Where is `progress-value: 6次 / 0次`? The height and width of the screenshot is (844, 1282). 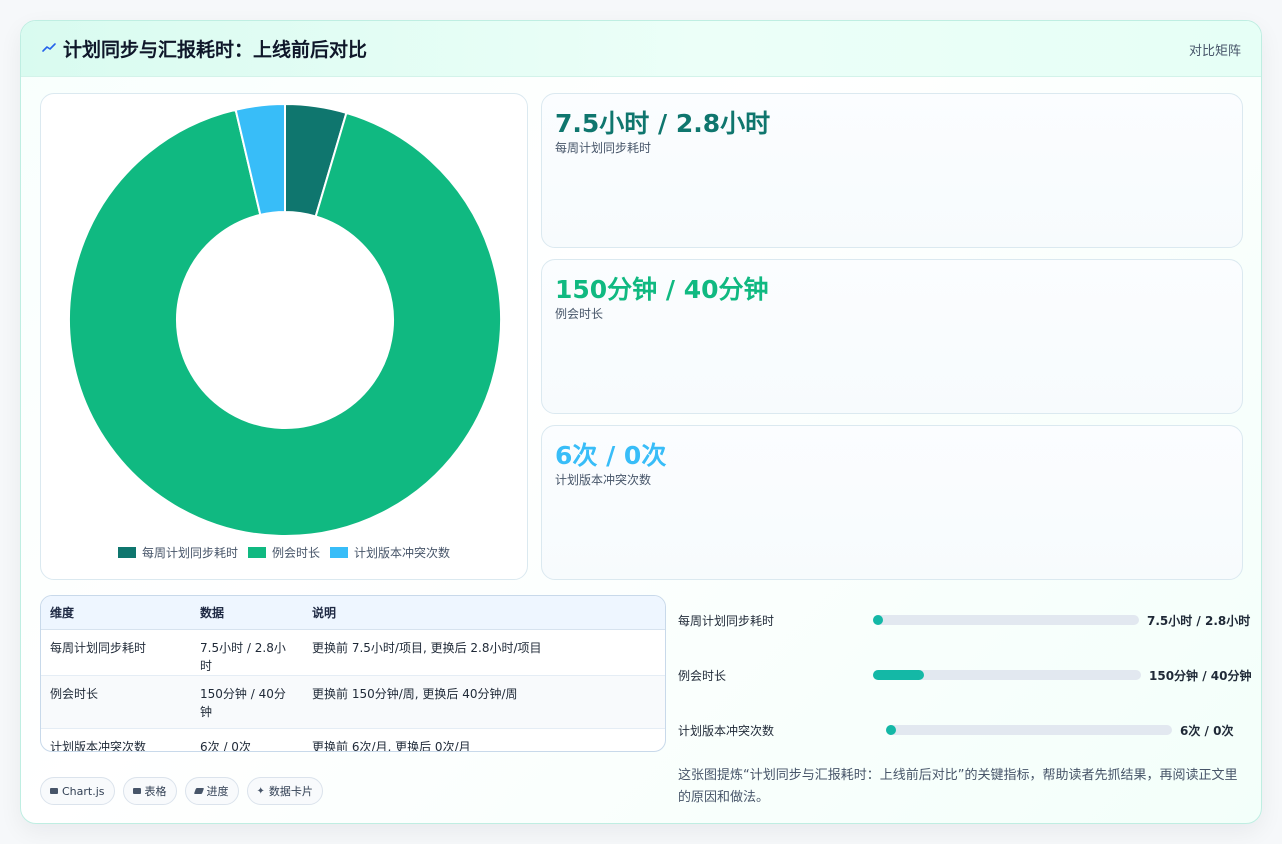 progress-value: 6次 / 0次 is located at coordinates (1207, 731).